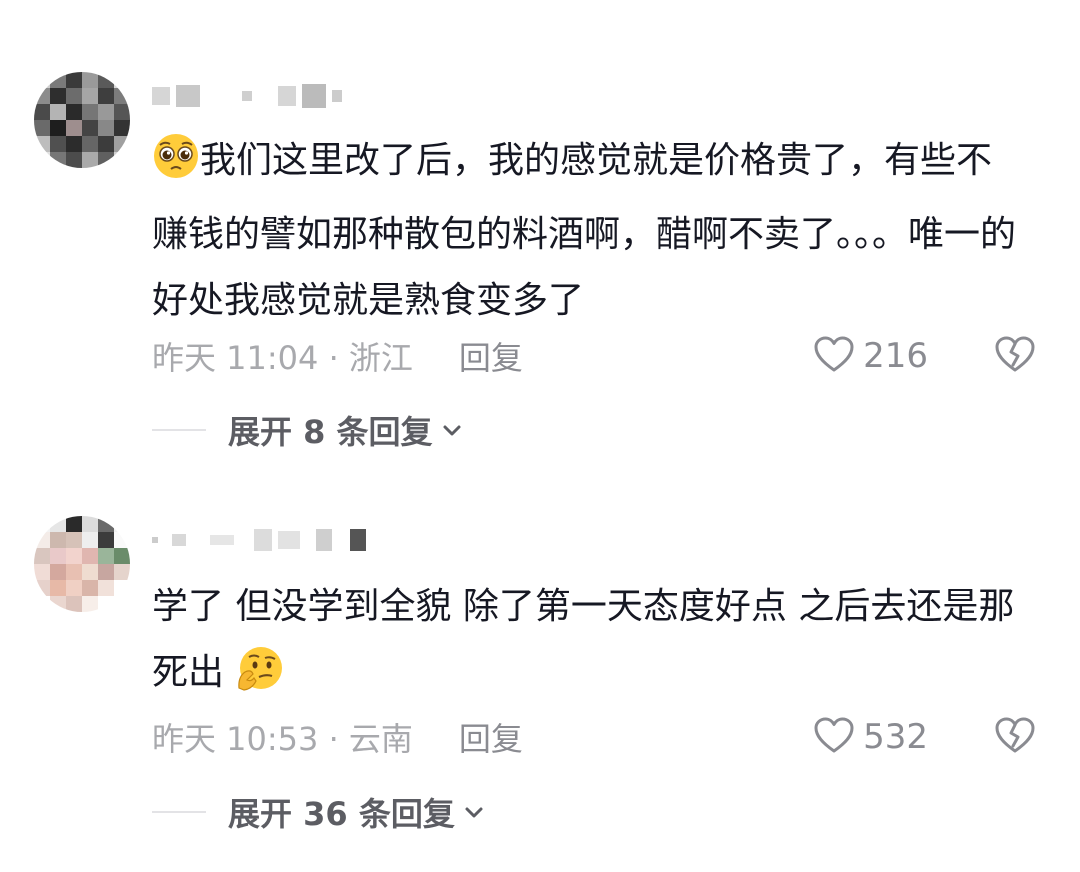 Image resolution: width=1080 pixels, height=872 pixels. What do you see at coordinates (596, 356) in the screenshot?
I see `comment-meta: 昨天 11:04 · 浙江 回复 216` at bounding box center [596, 356].